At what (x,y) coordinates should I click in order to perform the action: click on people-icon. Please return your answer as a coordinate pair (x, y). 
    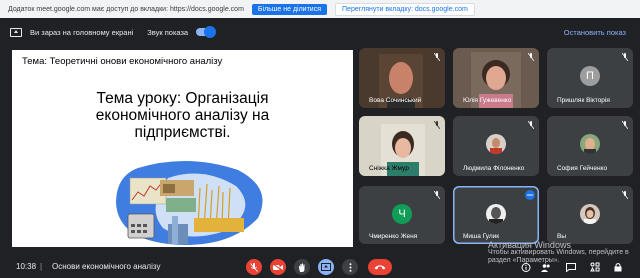
    Looking at the image, I should click on (546, 267).